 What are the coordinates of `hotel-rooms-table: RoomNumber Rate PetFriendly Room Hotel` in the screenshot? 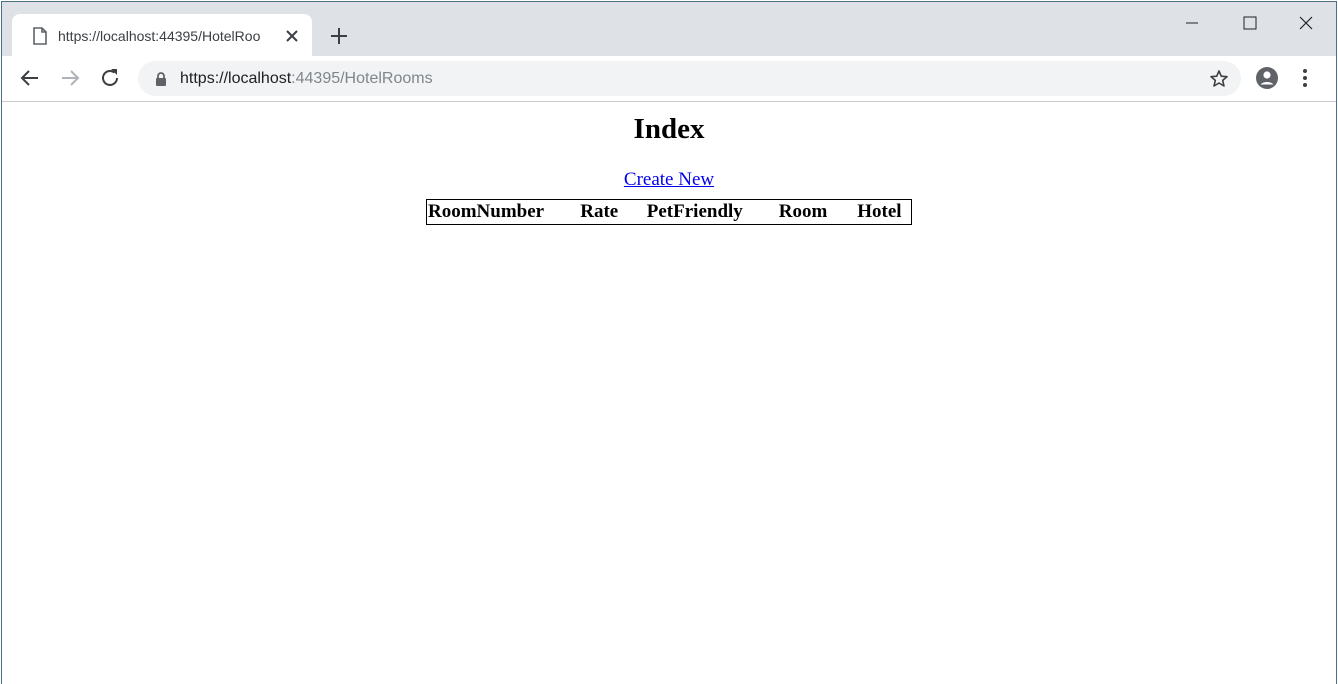 It's located at (669, 212).